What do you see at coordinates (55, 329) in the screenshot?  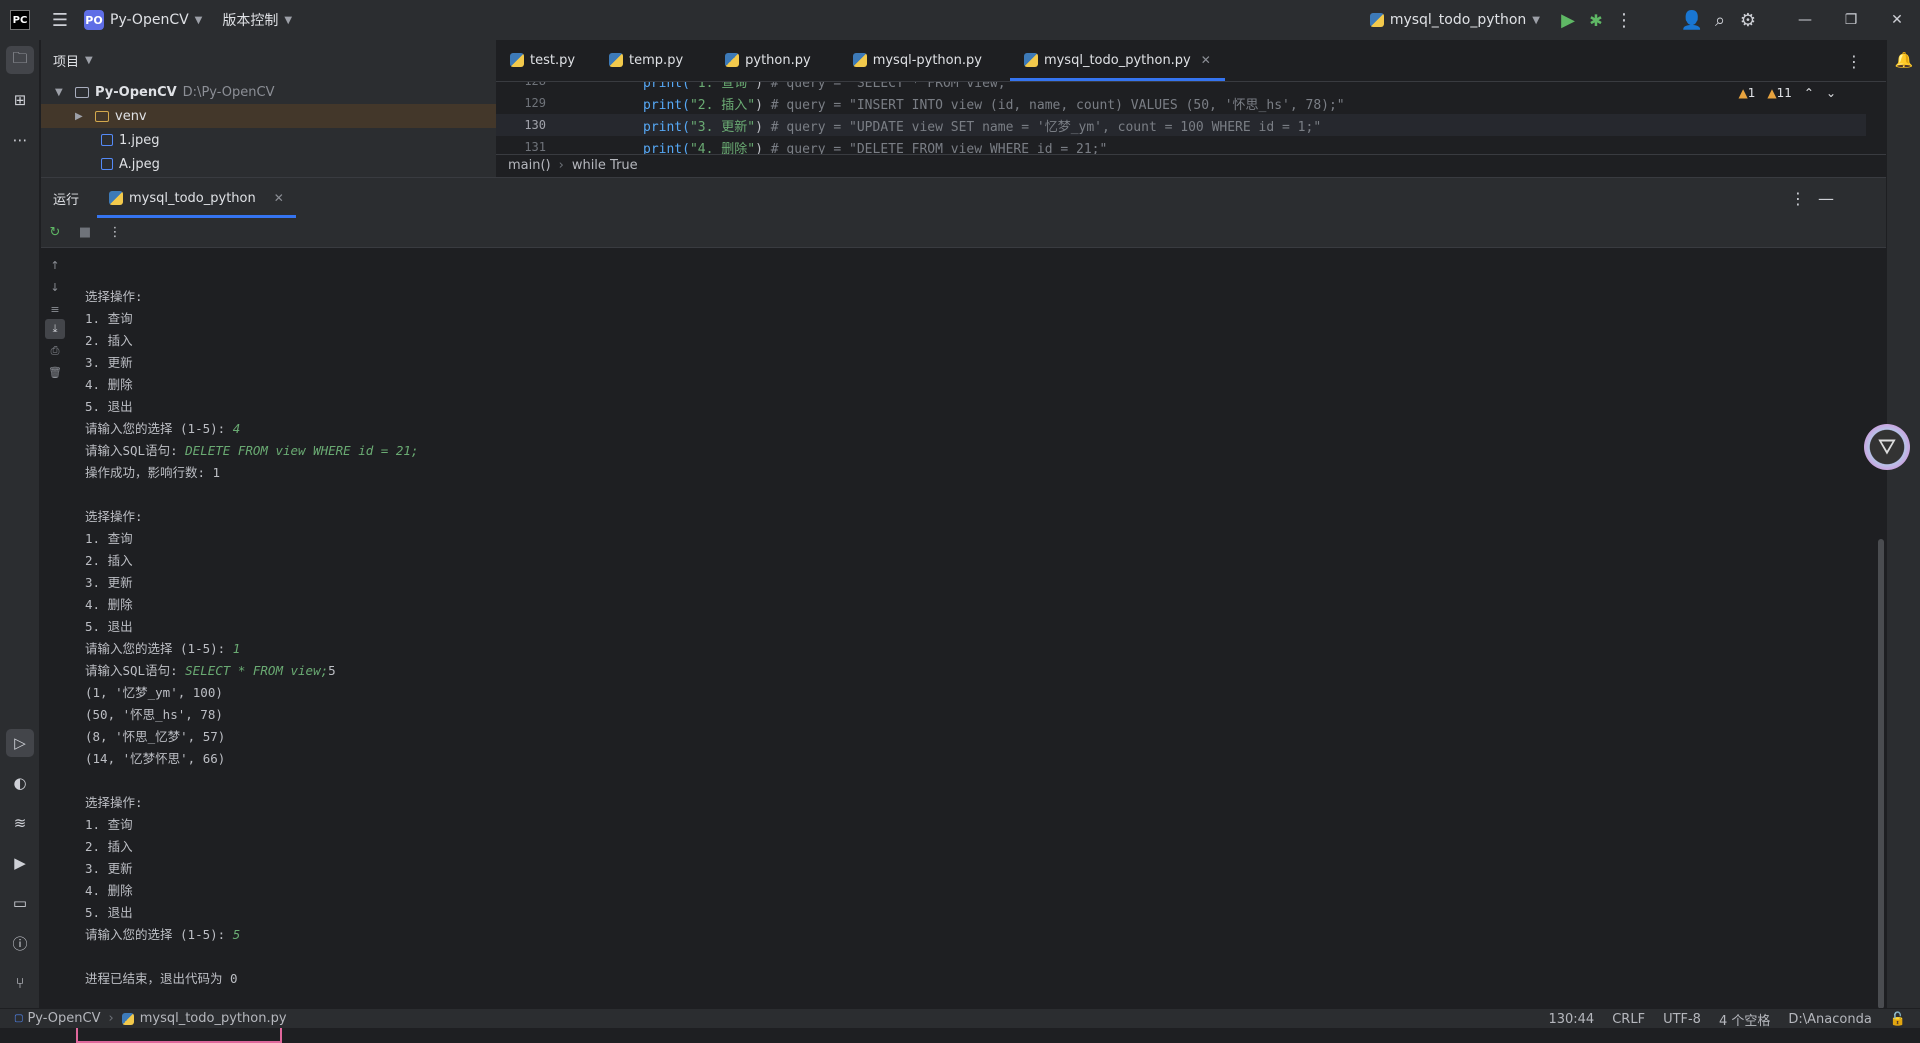 I see `scroll-to-end-icon: ⤓` at bounding box center [55, 329].